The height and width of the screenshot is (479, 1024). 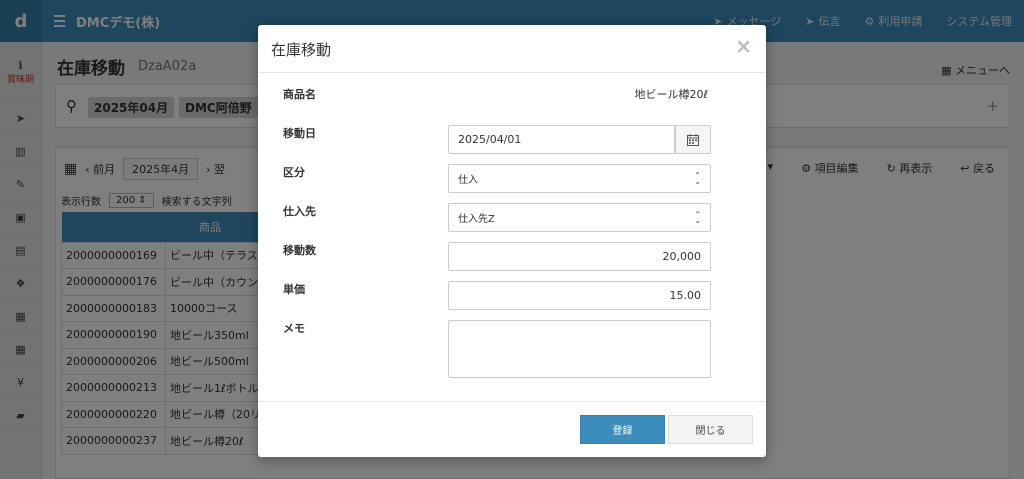 I want to click on row-memo: メモ, so click(x=512, y=350).